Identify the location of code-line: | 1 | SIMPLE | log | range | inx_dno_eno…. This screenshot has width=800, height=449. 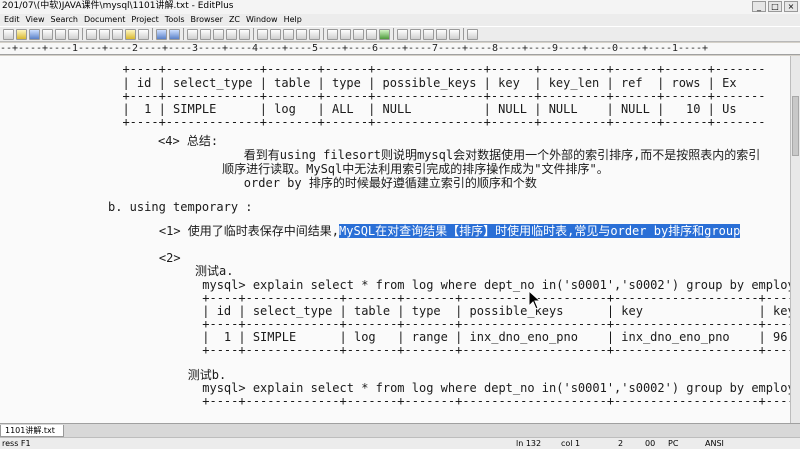
(460, 337).